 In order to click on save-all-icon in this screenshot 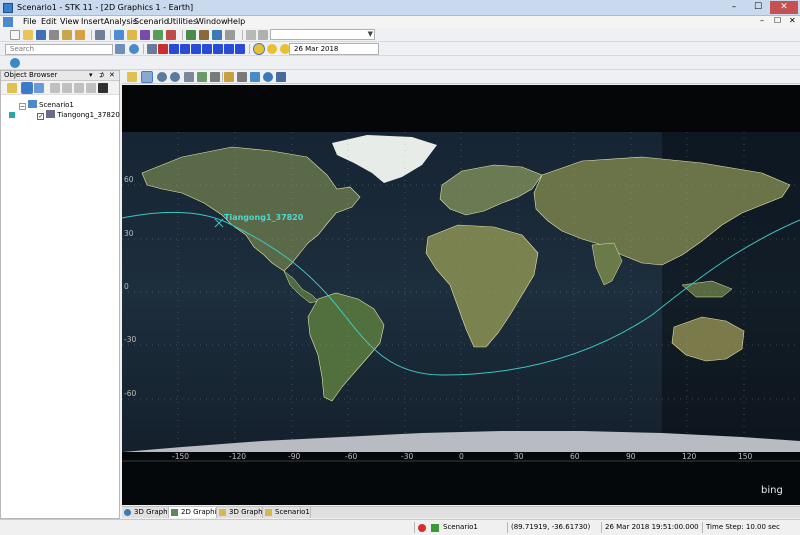, I will do `click(54, 35)`.